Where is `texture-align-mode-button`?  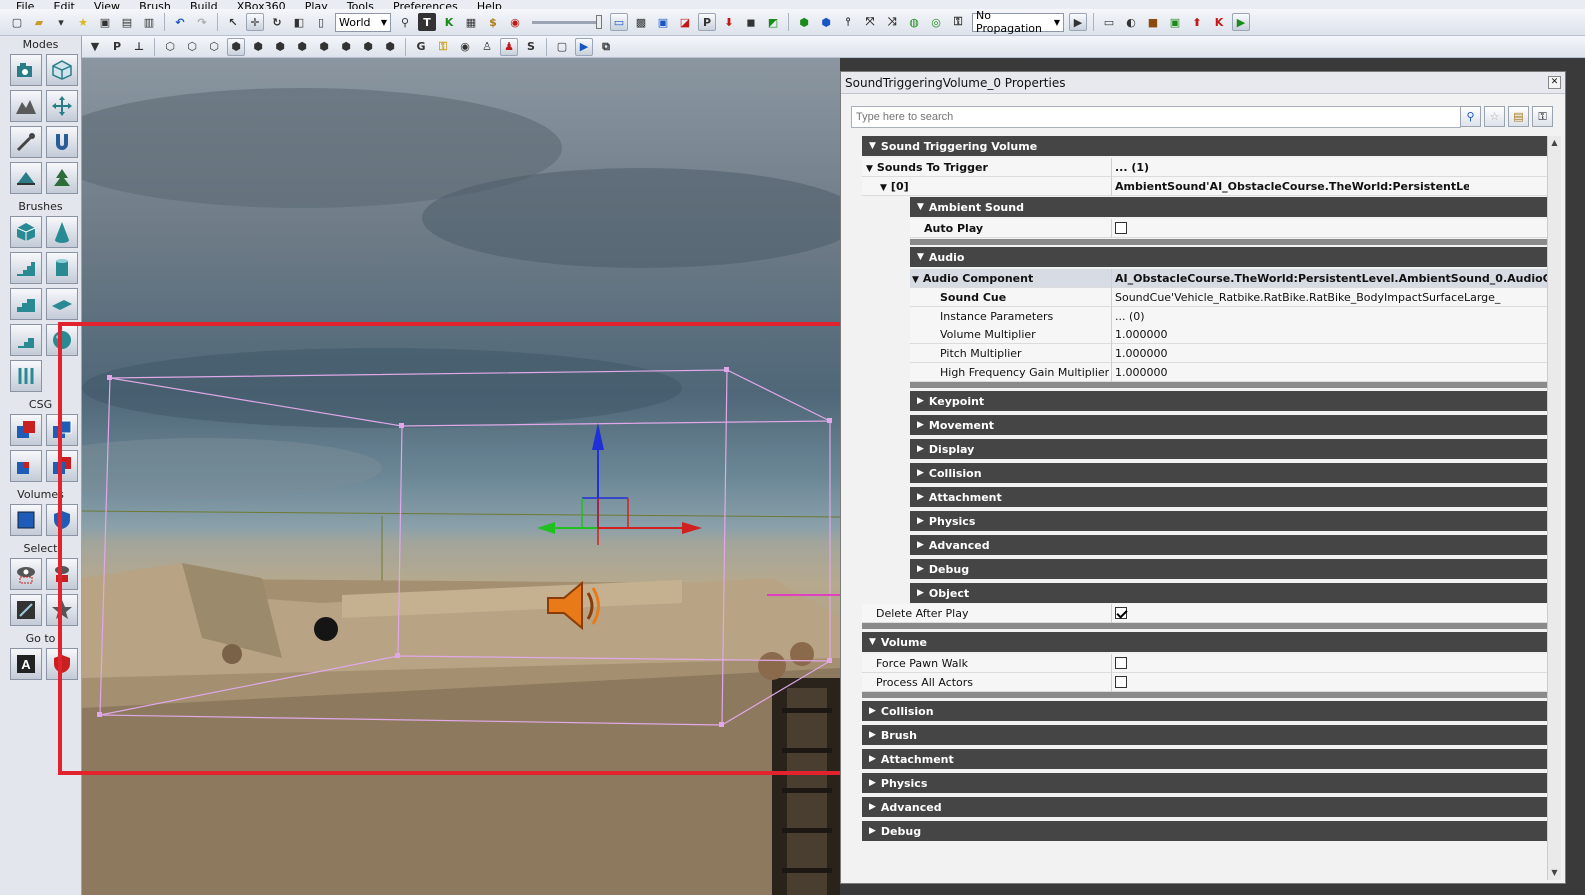 texture-align-mode-button is located at coordinates (26, 142).